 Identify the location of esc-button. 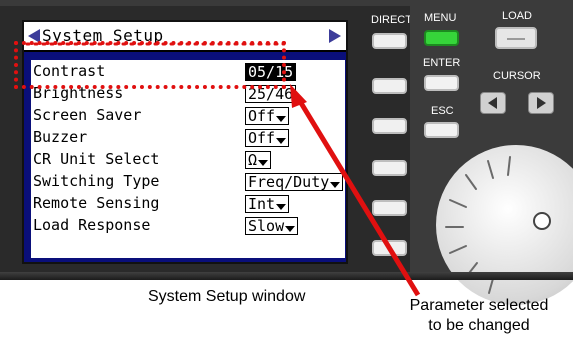
(441, 130).